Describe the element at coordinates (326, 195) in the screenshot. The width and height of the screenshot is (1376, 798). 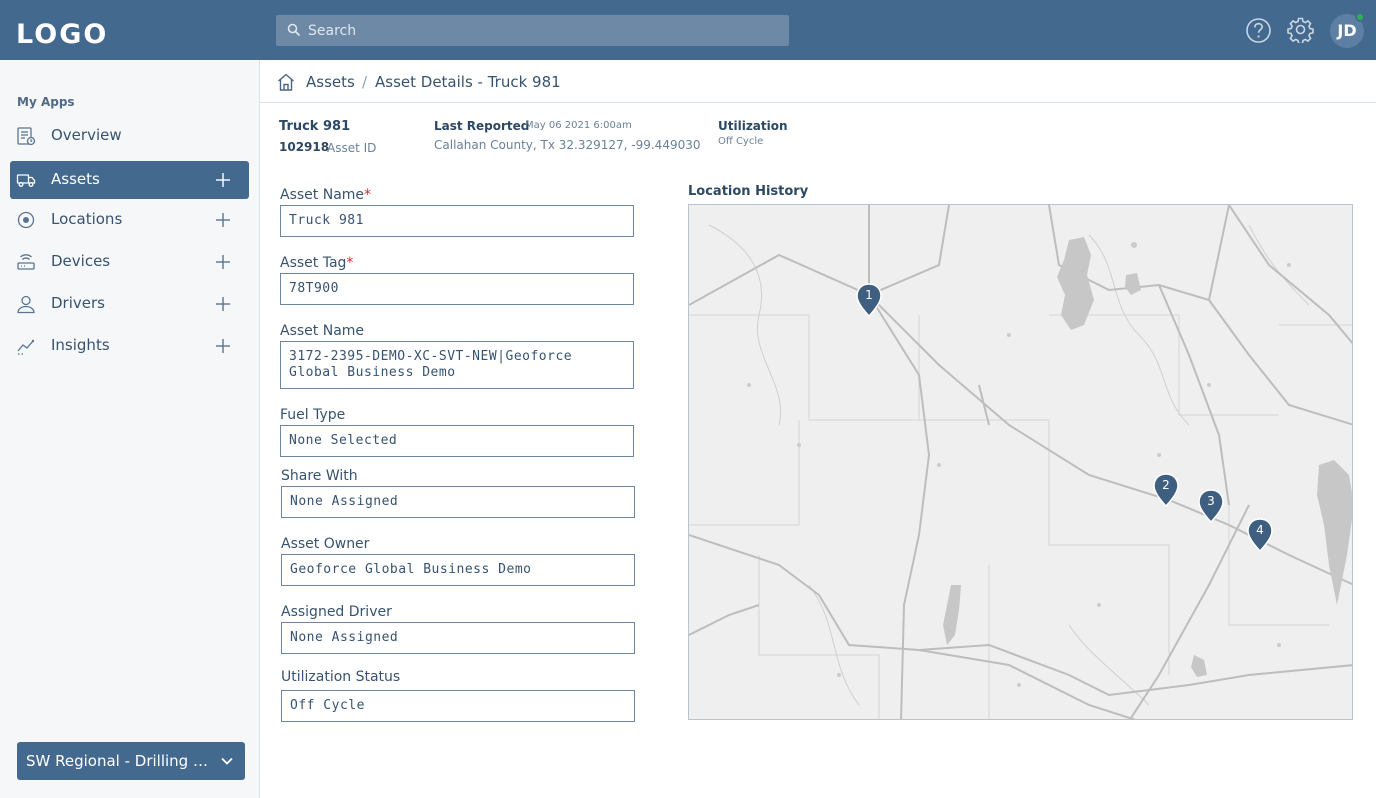
I see `asset-name-label: Asset Name*` at that location.